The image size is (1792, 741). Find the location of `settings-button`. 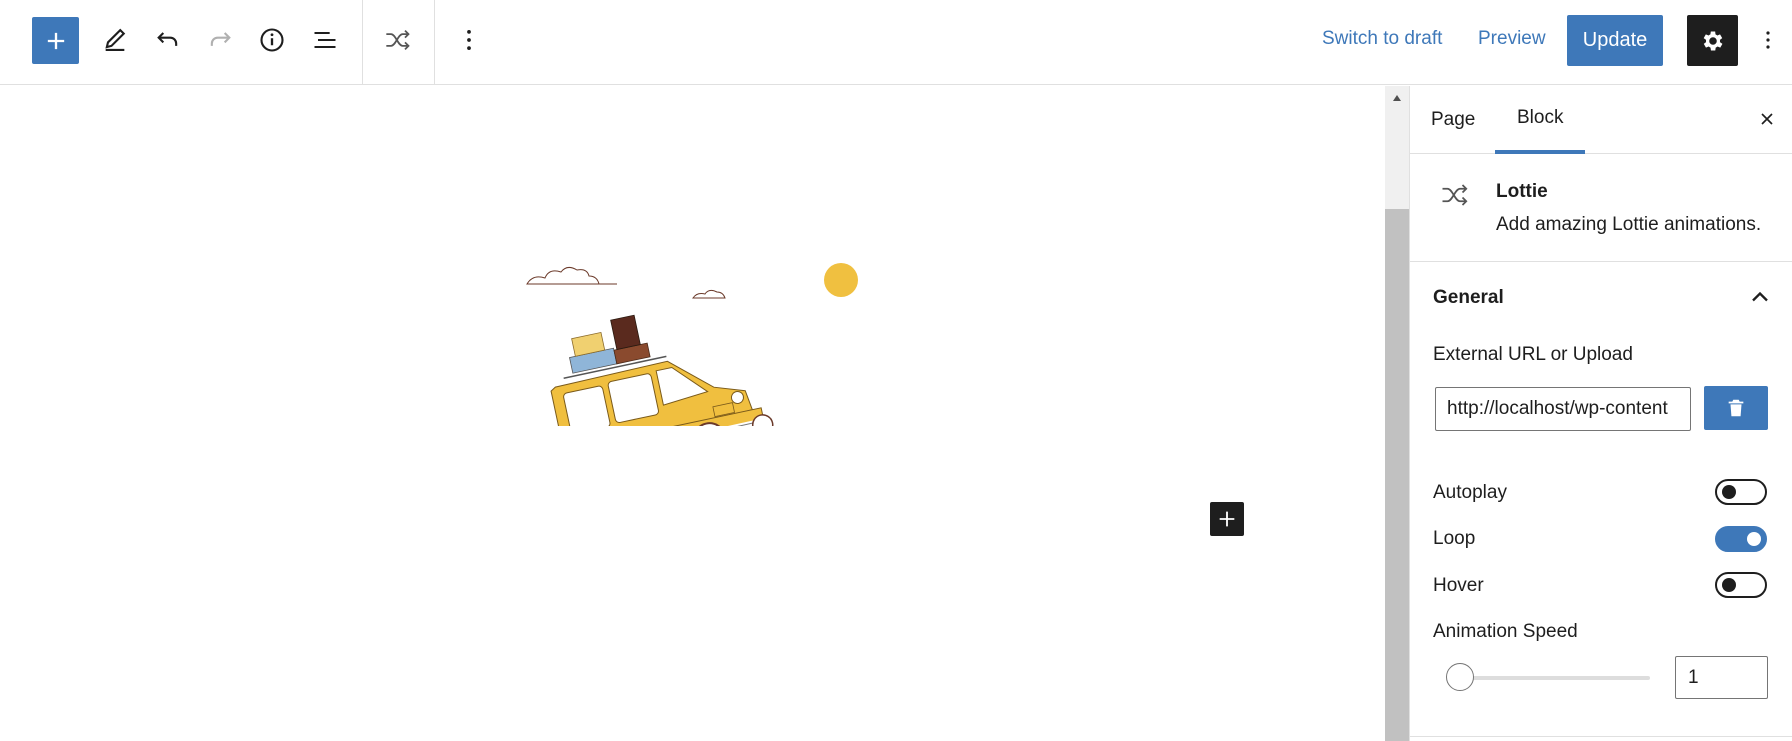

settings-button is located at coordinates (1712, 40).